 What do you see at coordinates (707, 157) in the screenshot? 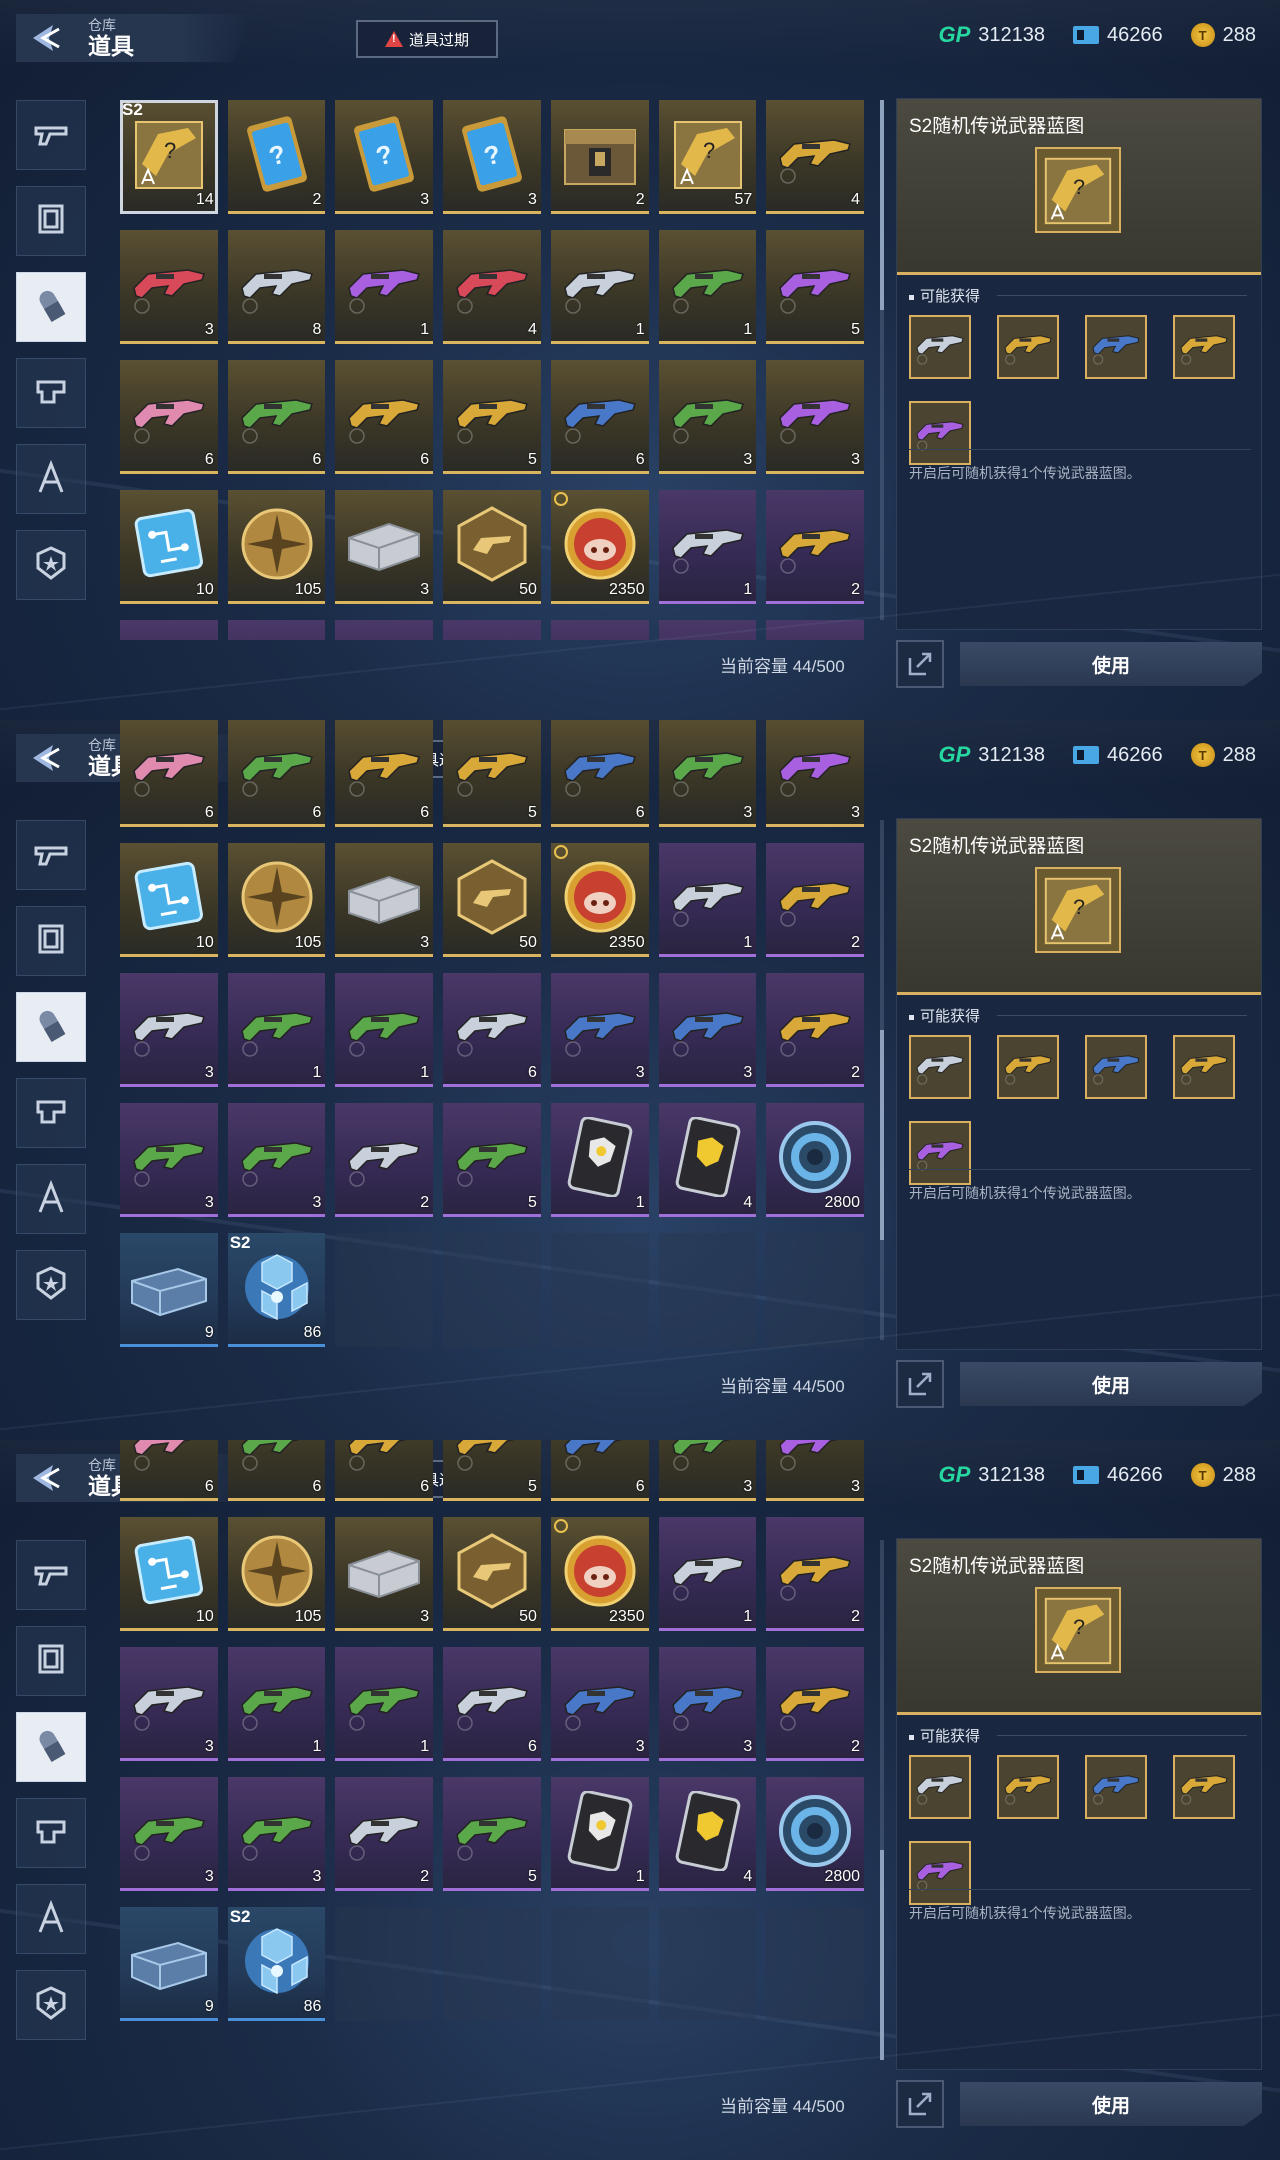
I see `item-slot-blueprint-box: ? 57` at bounding box center [707, 157].